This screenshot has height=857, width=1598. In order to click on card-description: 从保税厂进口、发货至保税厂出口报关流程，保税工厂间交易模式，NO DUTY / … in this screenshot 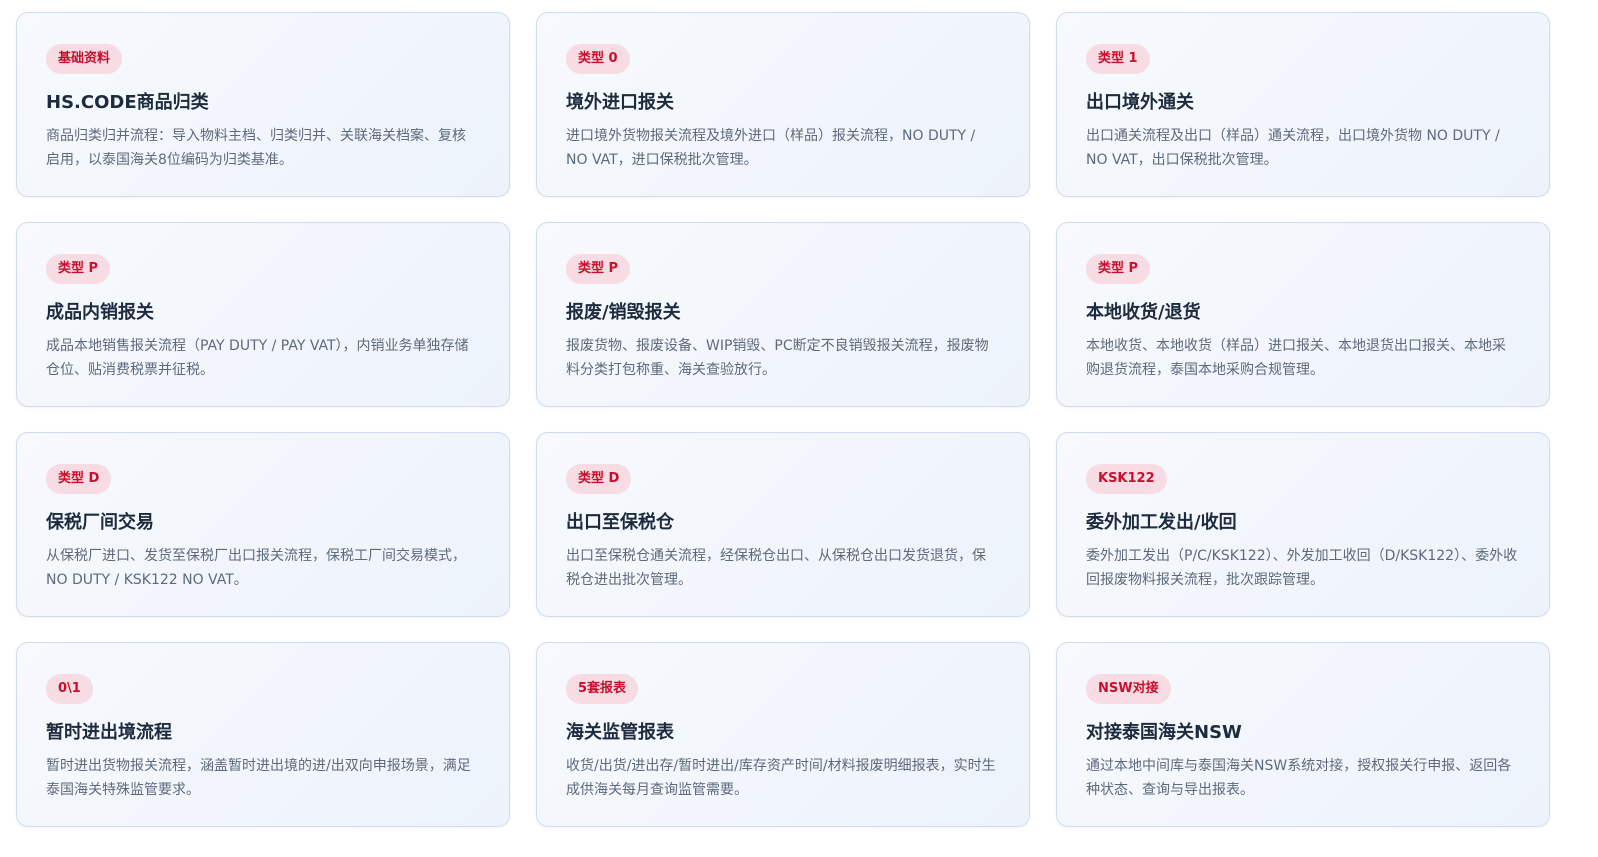, I will do `click(256, 568)`.